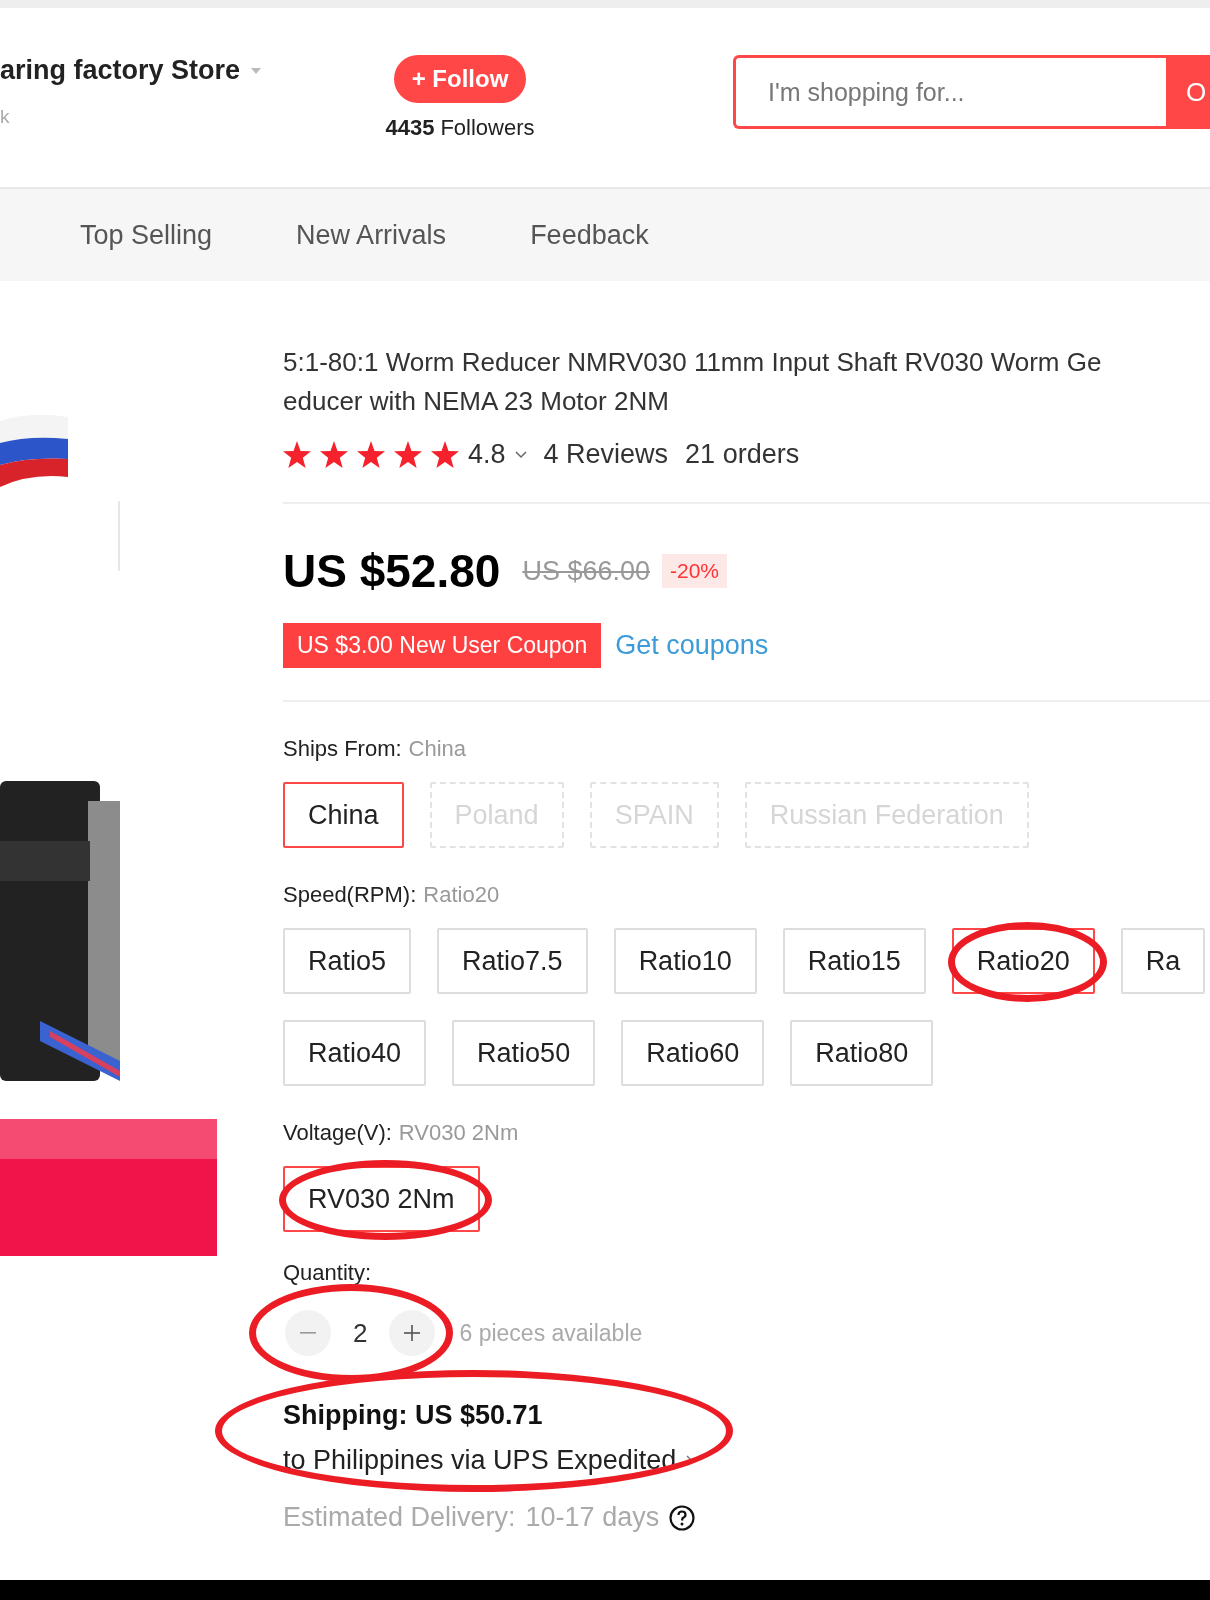  What do you see at coordinates (742, 454) in the screenshot?
I see `orders-count: 21 orders` at bounding box center [742, 454].